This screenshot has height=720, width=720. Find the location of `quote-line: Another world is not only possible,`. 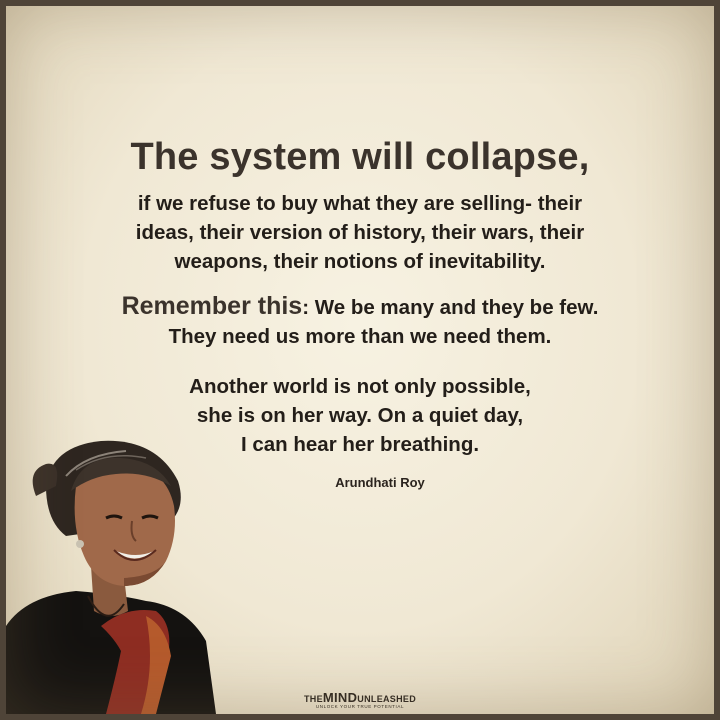

quote-line: Another world is not only possible, is located at coordinates (360, 386).